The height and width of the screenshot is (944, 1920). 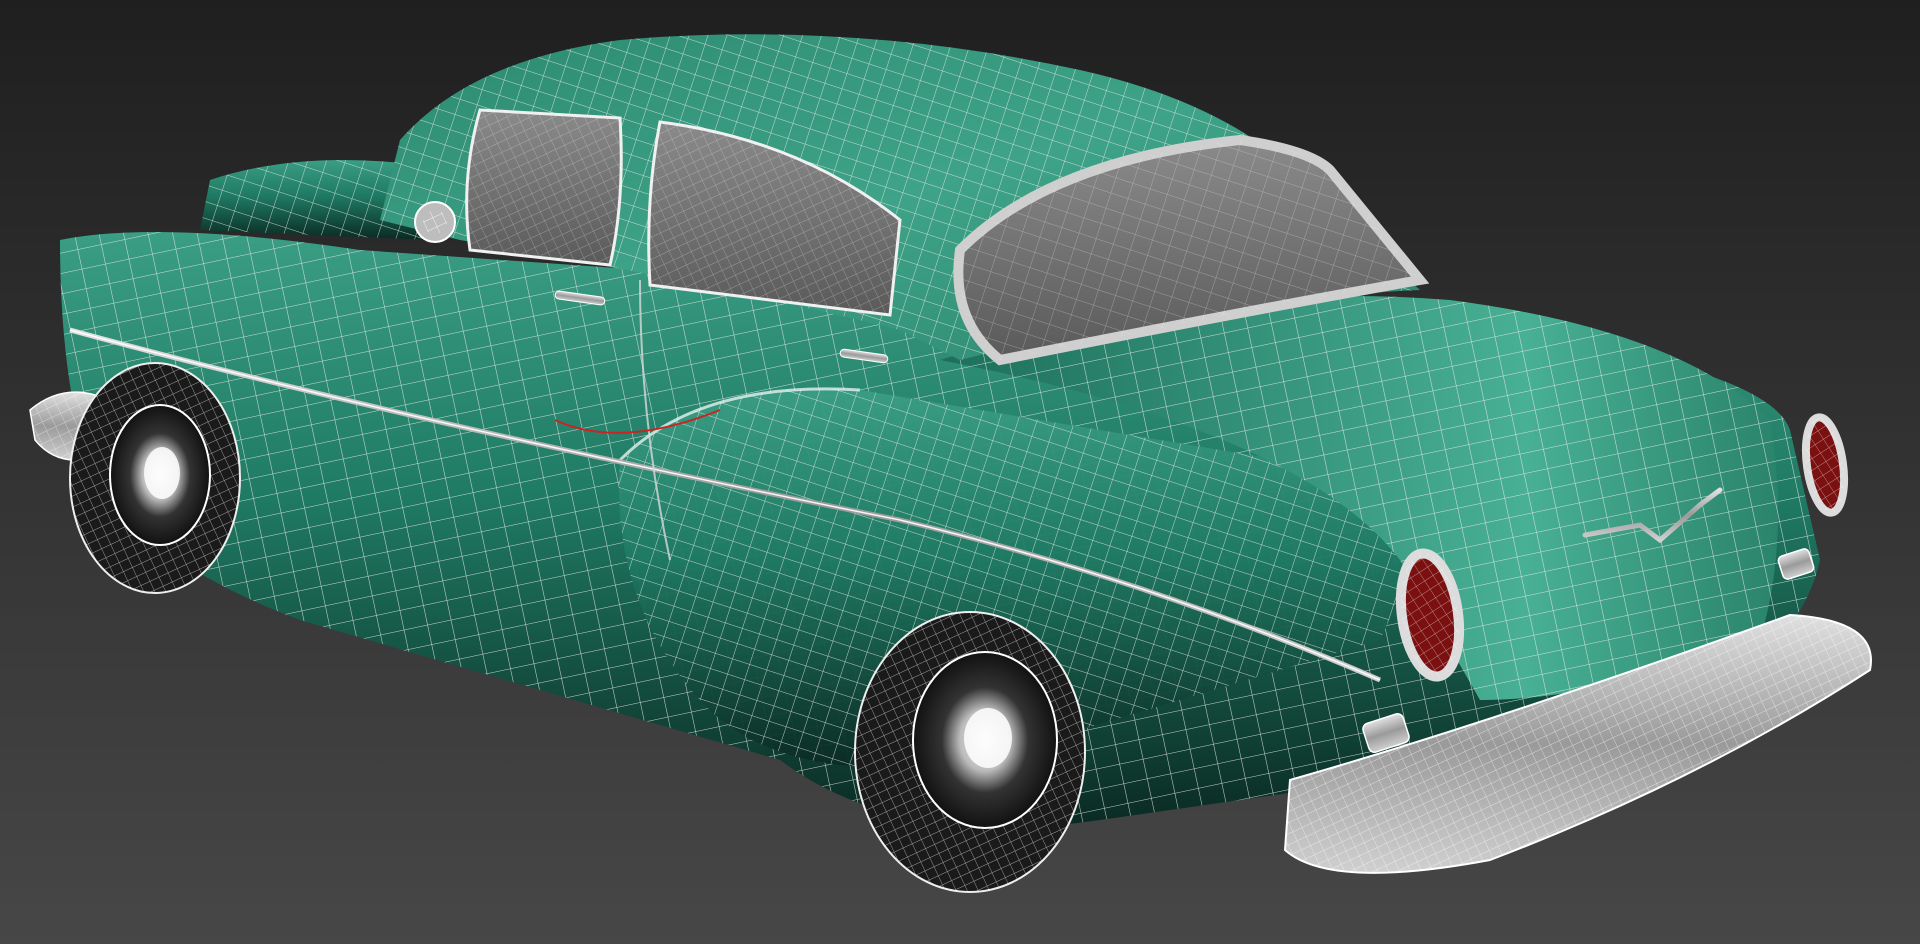 What do you see at coordinates (162, 473) in the screenshot?
I see `front-hub-center` at bounding box center [162, 473].